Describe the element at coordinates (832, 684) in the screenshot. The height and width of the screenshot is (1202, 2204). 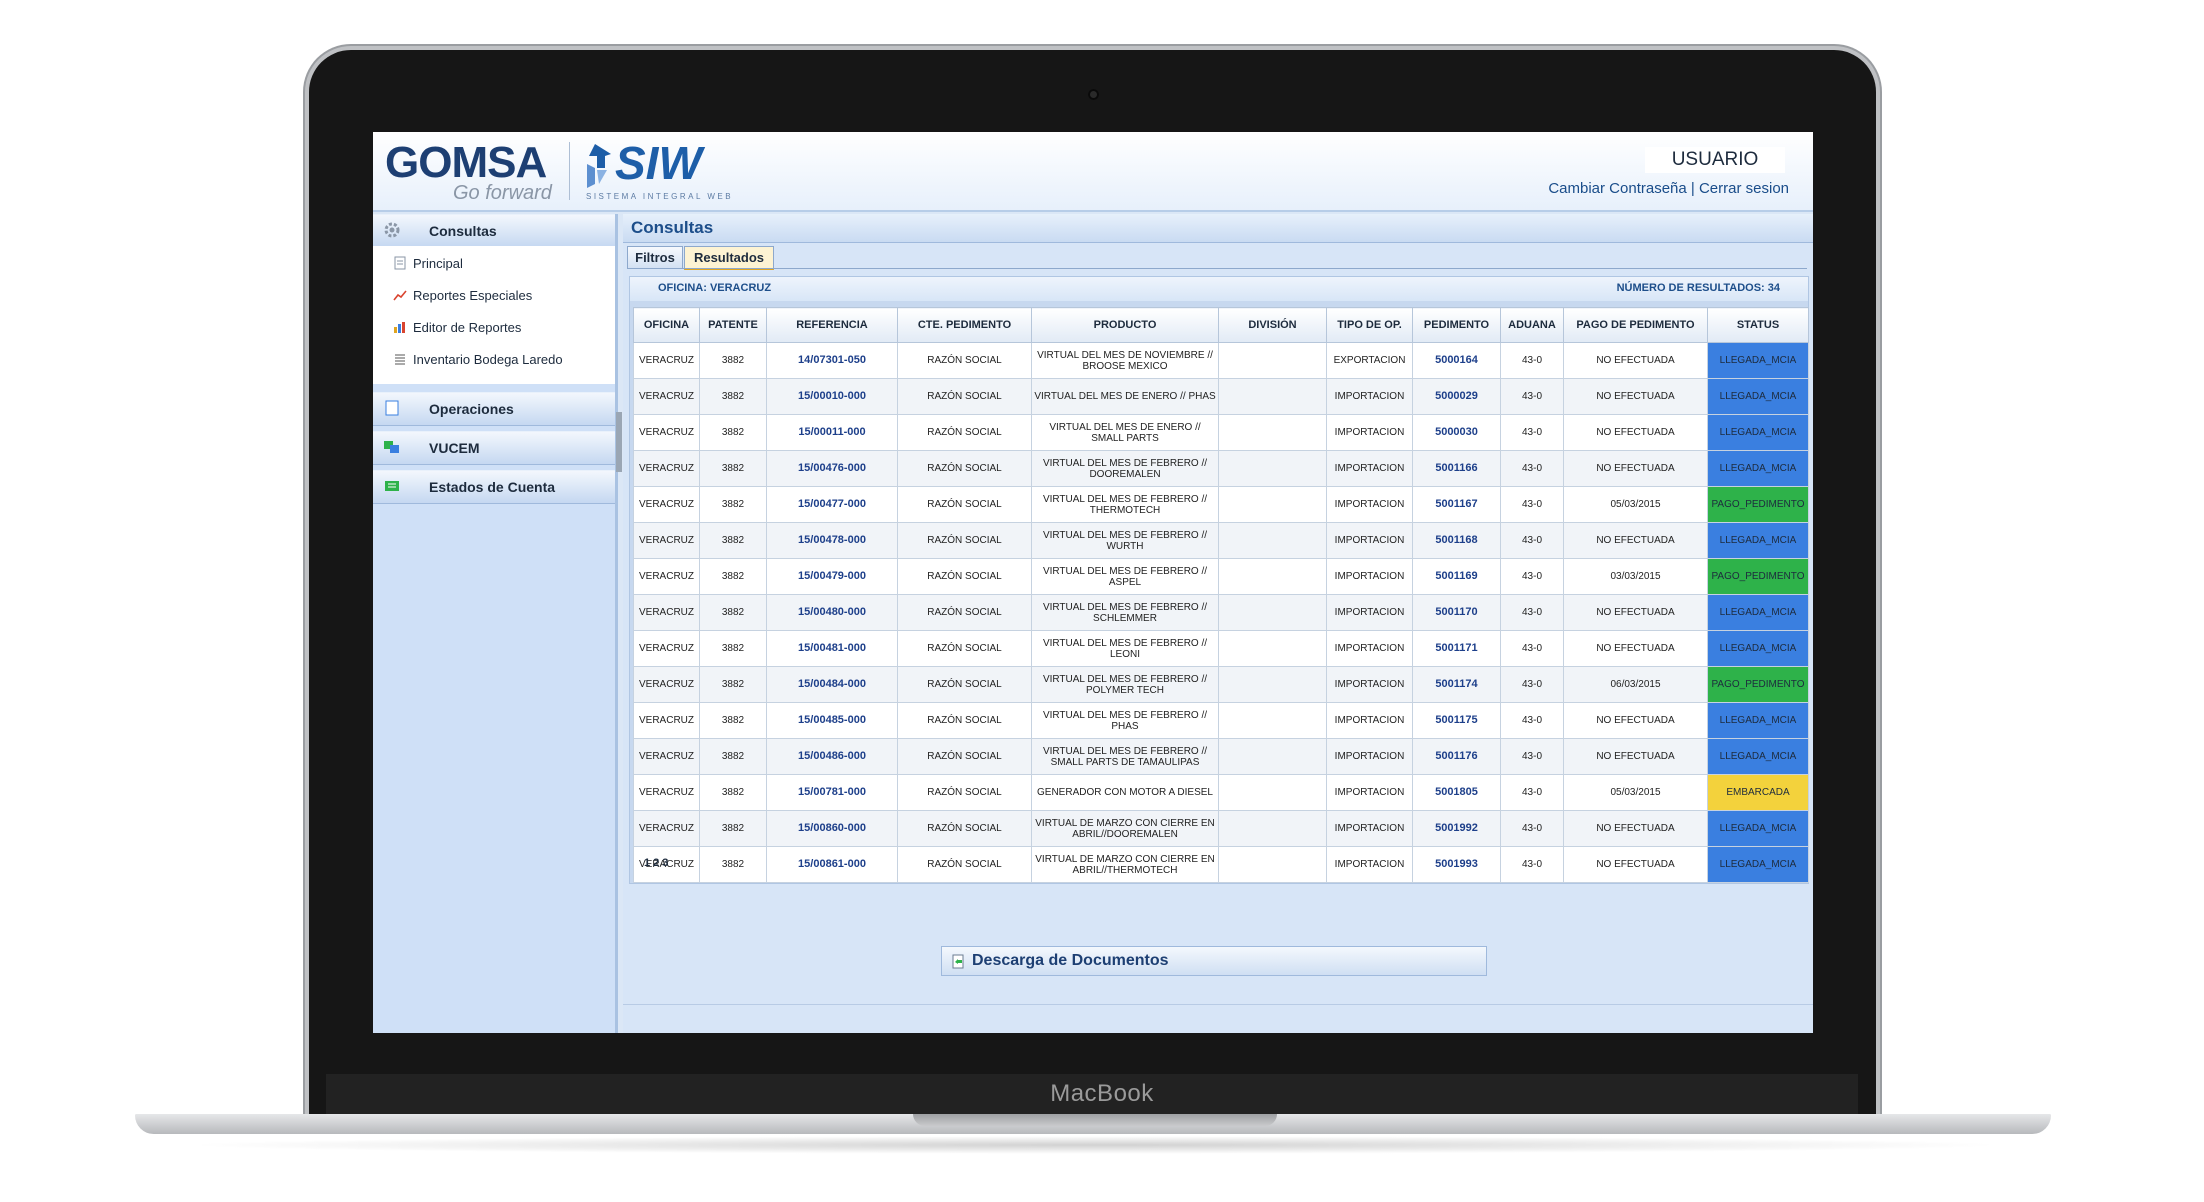
I see `cell-referencia: 15/00484-000` at that location.